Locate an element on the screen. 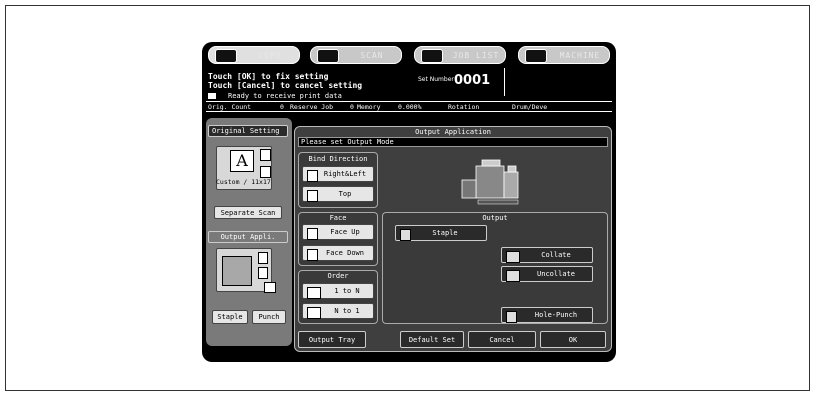 This screenshot has height=396, width=816. separate-scan-button: Separate Scan is located at coordinates (248, 212).